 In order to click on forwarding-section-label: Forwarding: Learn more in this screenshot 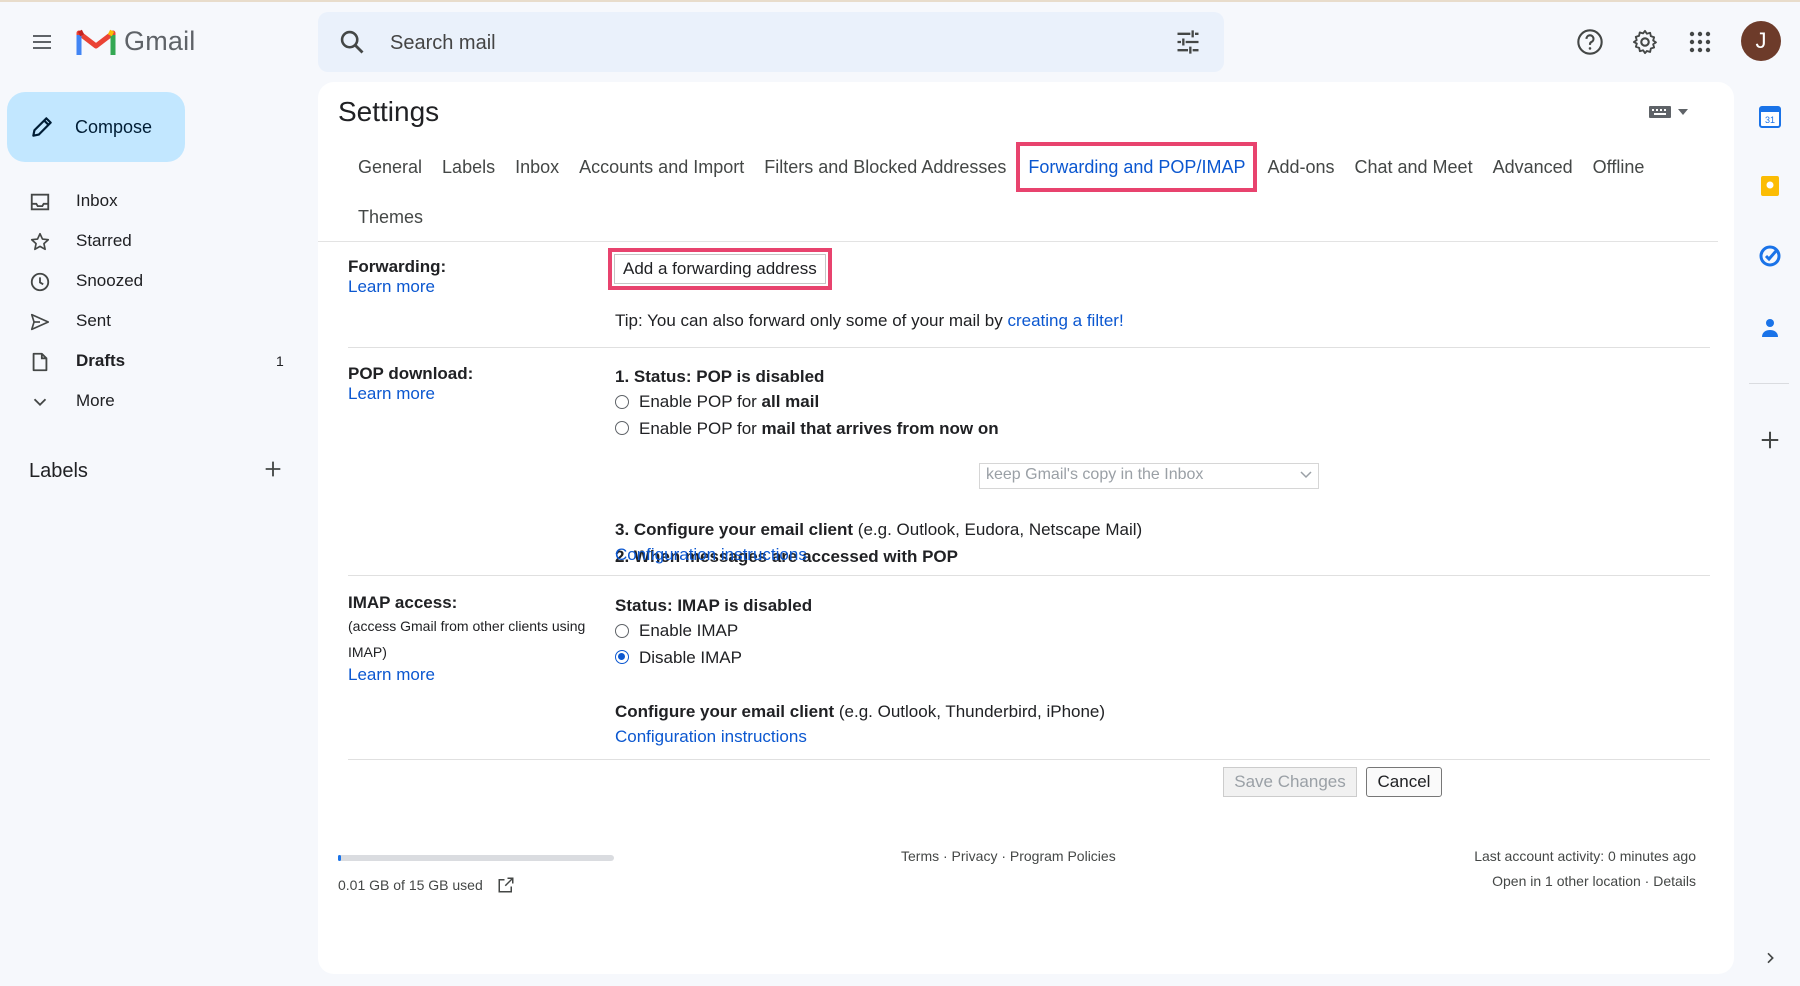, I will do `click(397, 277)`.